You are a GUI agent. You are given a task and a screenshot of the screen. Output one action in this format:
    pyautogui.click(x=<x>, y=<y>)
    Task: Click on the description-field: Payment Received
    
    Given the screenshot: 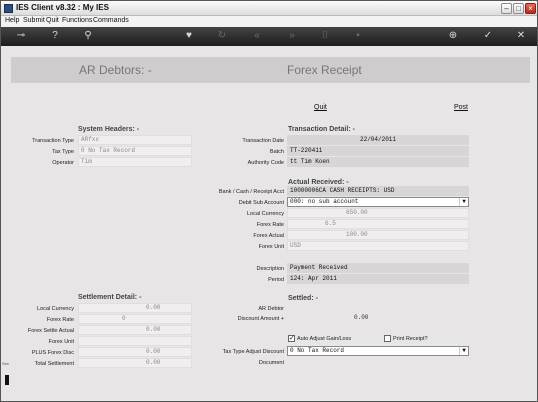 What is the action you would take?
    pyautogui.click(x=378, y=268)
    